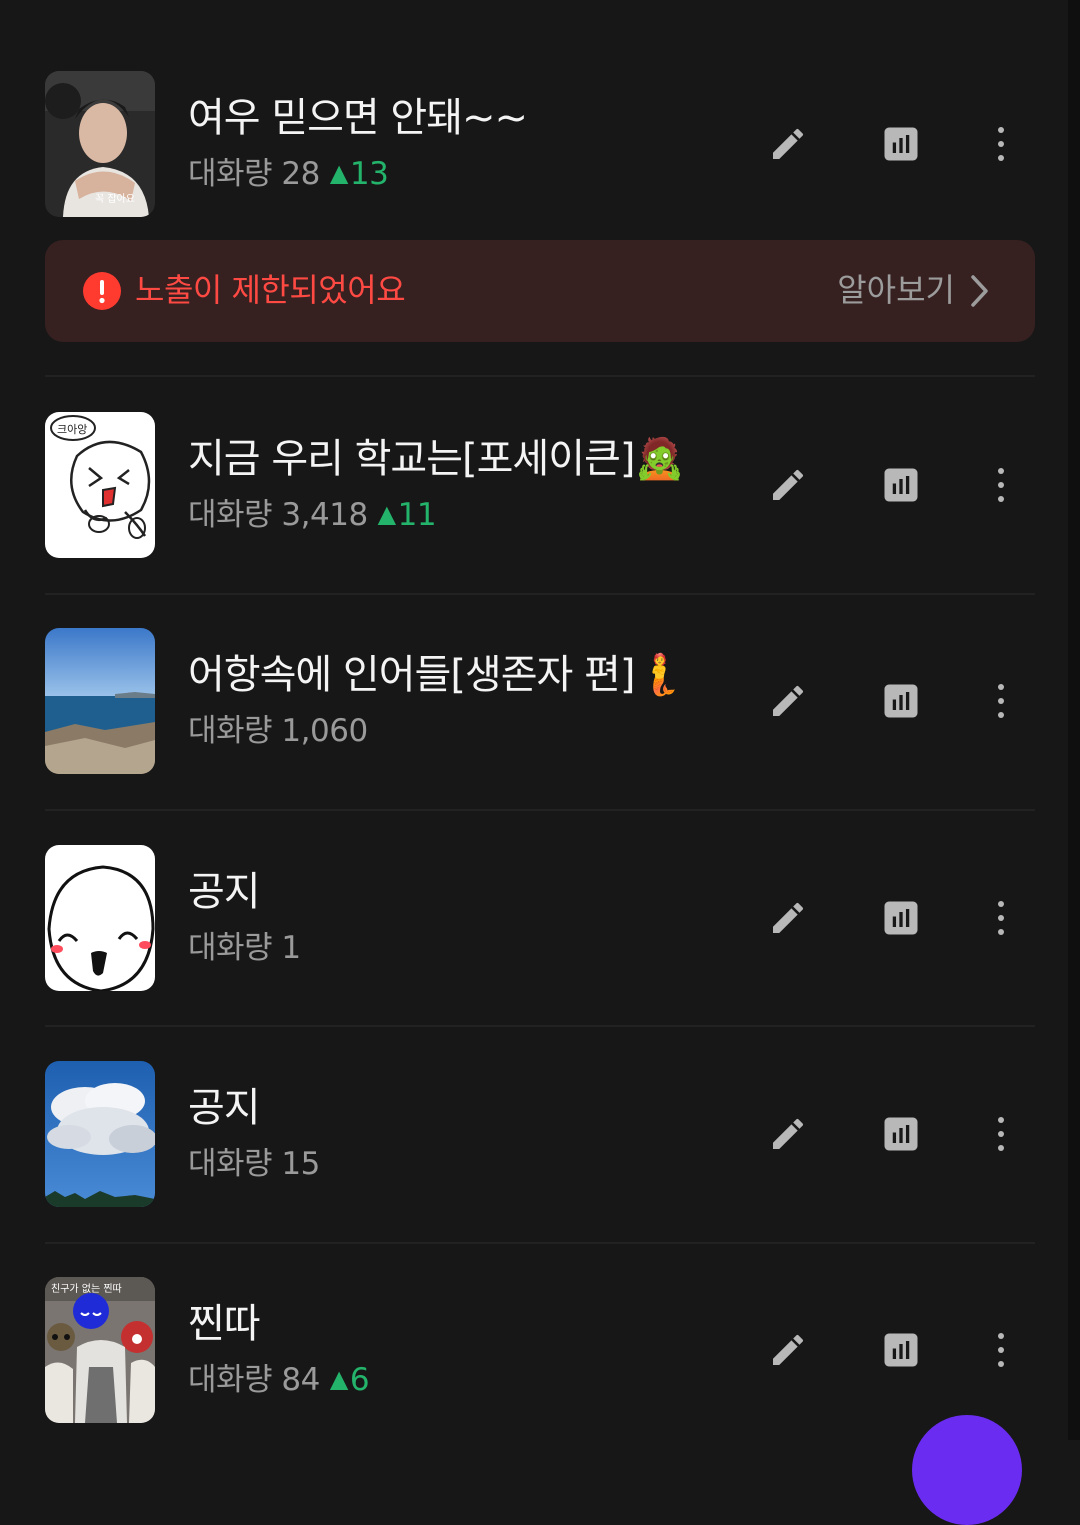 This screenshot has width=1080, height=1525. What do you see at coordinates (115, 199) in the screenshot?
I see `thumb-caption: 꼭 잡아요` at bounding box center [115, 199].